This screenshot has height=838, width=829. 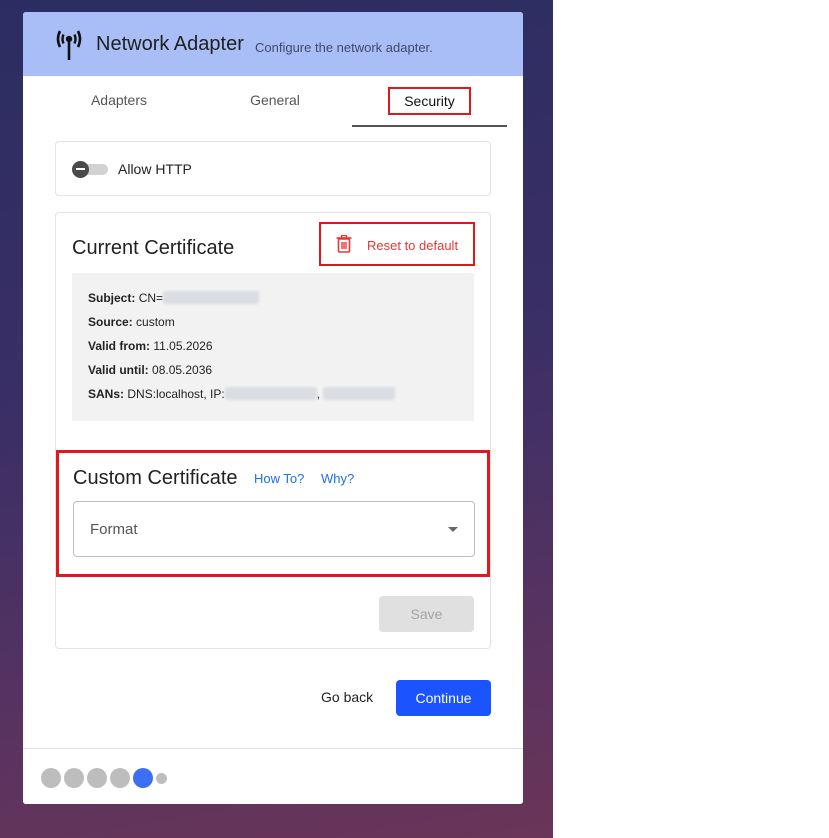 I want to click on current-certificate-title: Current Certificate, so click(x=153, y=248).